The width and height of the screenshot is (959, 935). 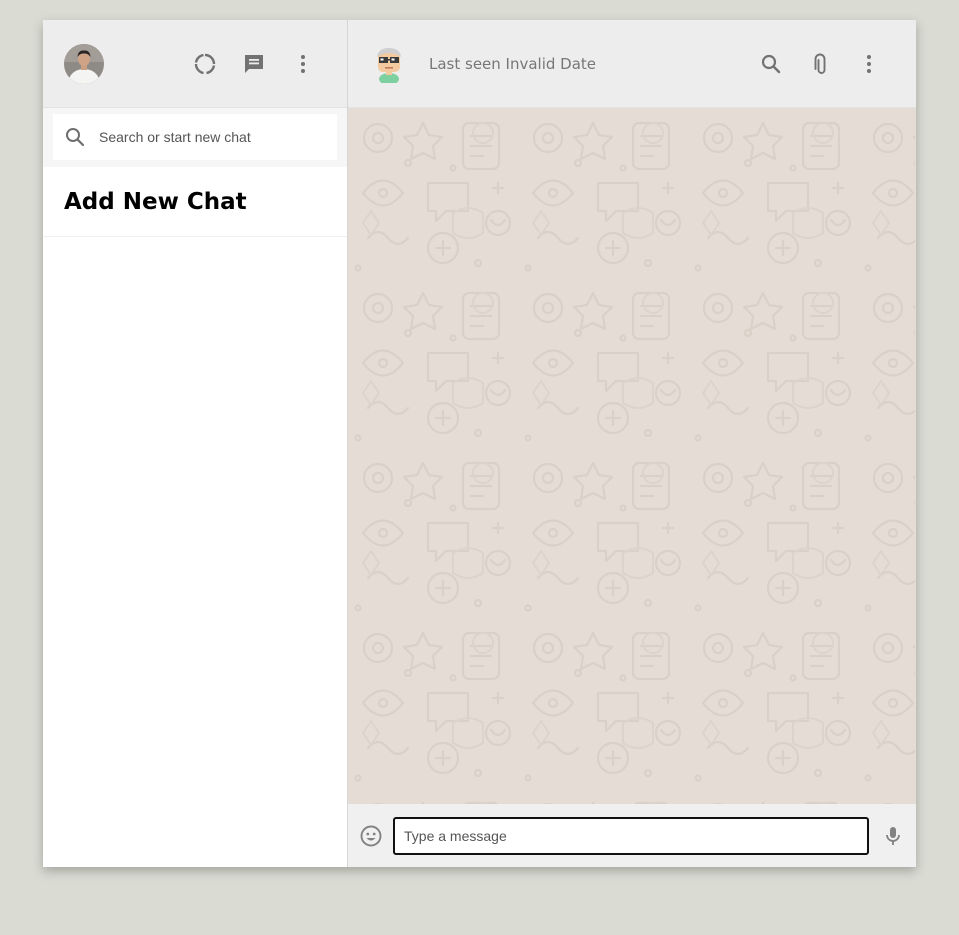 I want to click on search-box, so click(x=195, y=137).